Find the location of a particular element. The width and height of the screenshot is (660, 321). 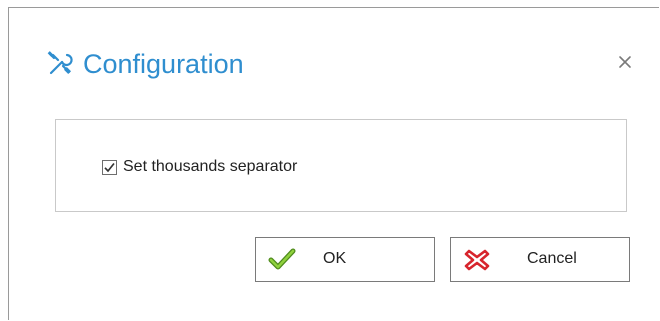

close-button is located at coordinates (625, 64).